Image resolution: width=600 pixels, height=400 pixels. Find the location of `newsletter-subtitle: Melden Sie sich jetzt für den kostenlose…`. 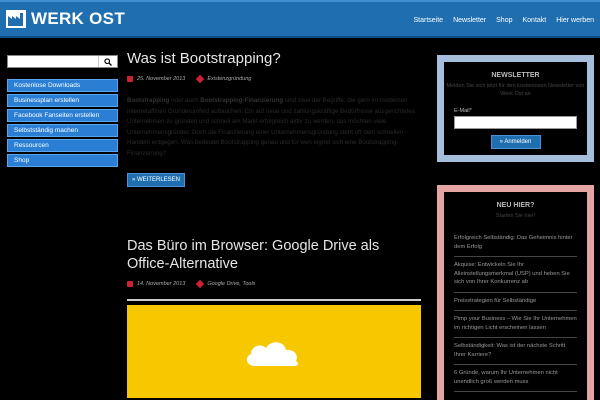

newsletter-subtitle: Melden Sie sich jetzt für den kostenlose… is located at coordinates (515, 90).